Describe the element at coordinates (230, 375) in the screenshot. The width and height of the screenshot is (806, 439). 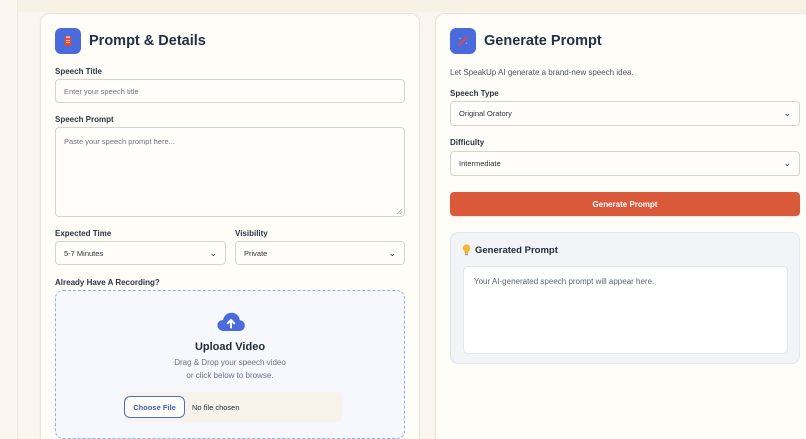
I see `upload-hint-line2: or click below to browse.` at that location.